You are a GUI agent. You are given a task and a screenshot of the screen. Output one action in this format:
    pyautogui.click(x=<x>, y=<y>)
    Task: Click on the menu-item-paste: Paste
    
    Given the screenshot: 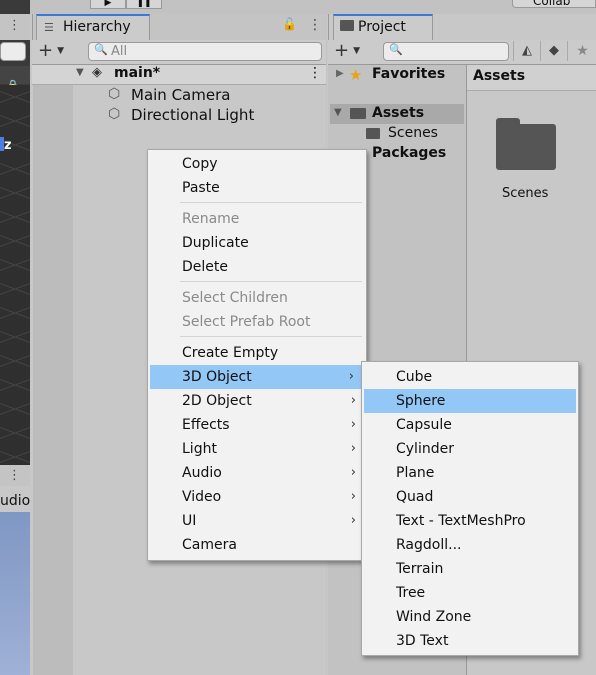 What is the action you would take?
    pyautogui.click(x=257, y=188)
    